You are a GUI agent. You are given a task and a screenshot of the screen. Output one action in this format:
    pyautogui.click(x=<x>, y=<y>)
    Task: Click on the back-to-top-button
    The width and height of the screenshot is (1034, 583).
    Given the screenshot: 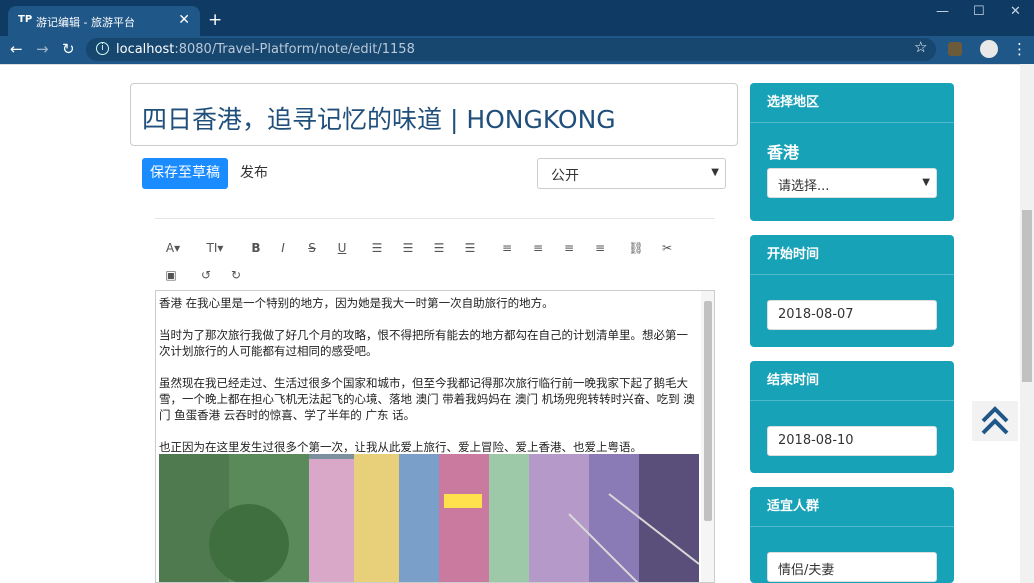 What is the action you would take?
    pyautogui.click(x=995, y=421)
    